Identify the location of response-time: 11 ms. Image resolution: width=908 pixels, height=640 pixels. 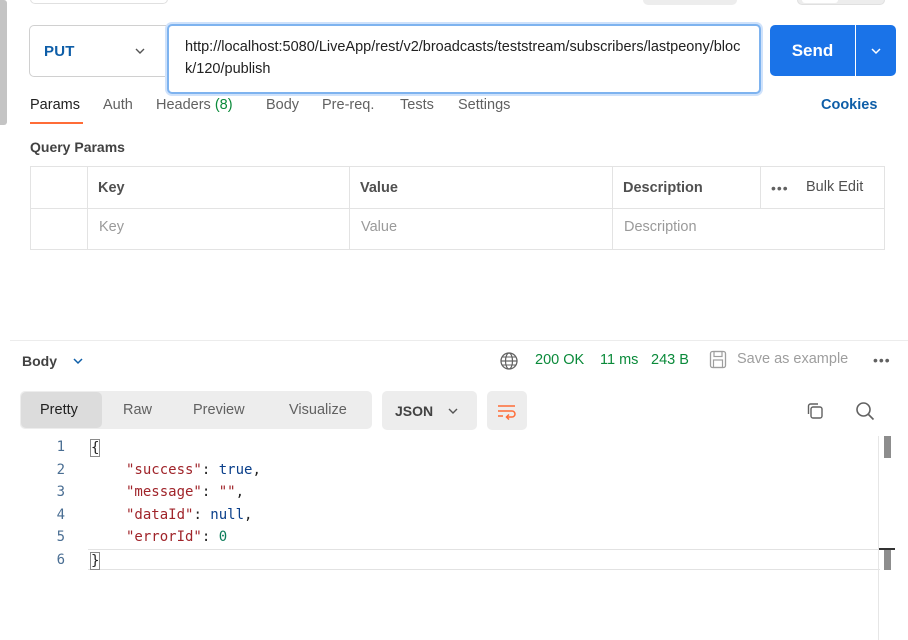
(619, 360).